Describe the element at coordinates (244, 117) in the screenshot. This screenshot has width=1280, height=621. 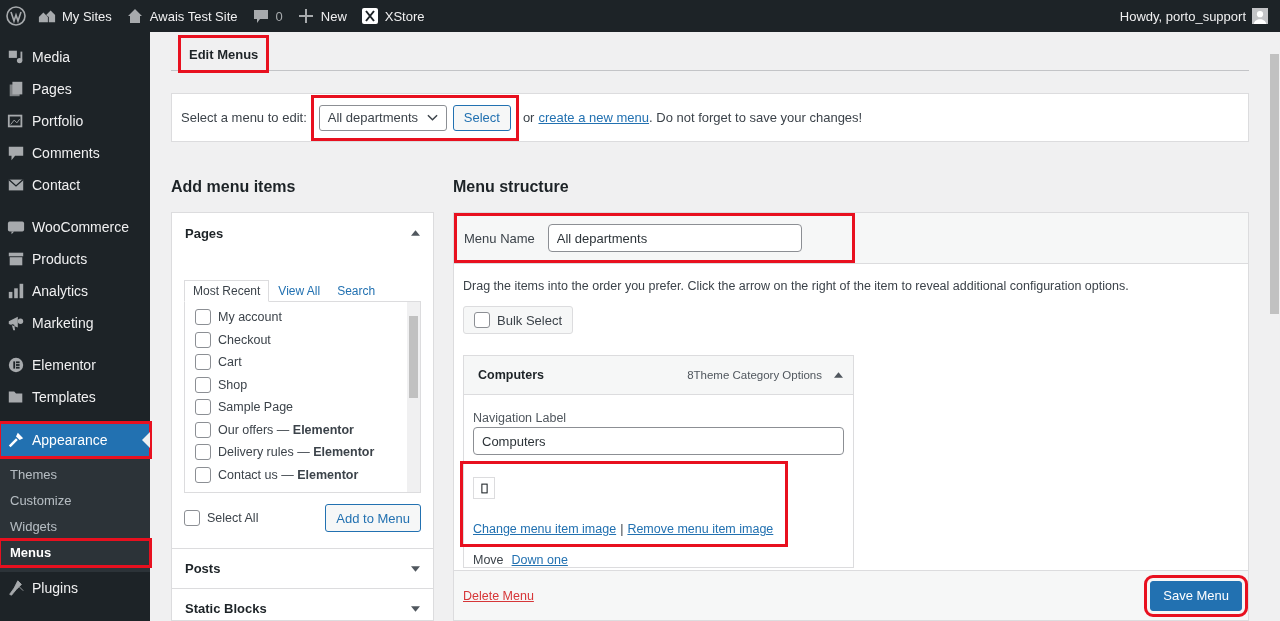
I see `select-menu-label: Select a menu to edit:` at that location.